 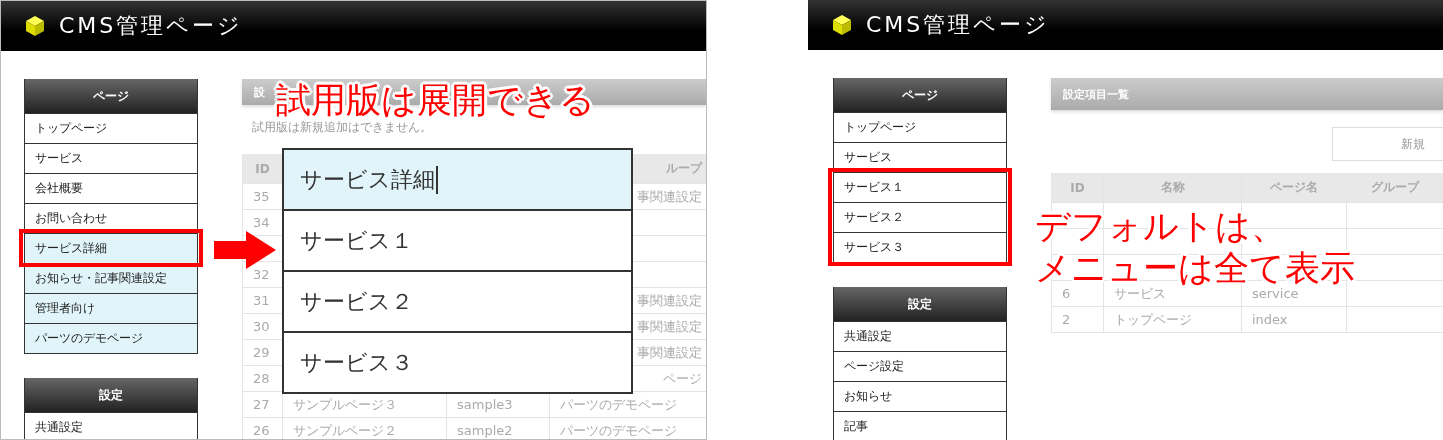 I want to click on menu-item: サービス詳細, so click(x=111, y=248).